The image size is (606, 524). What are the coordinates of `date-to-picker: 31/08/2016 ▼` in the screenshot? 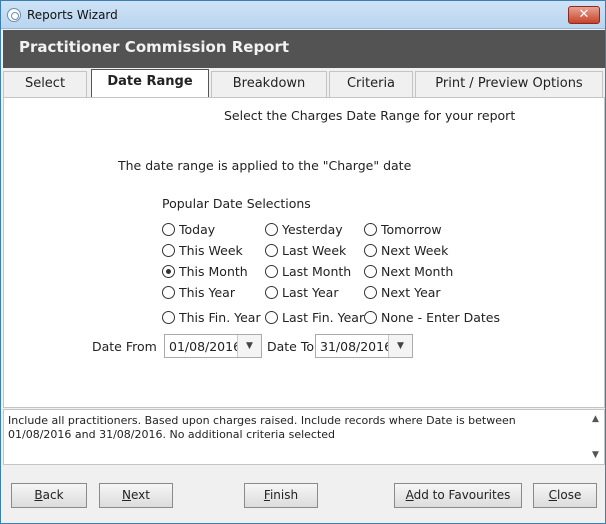 It's located at (364, 346).